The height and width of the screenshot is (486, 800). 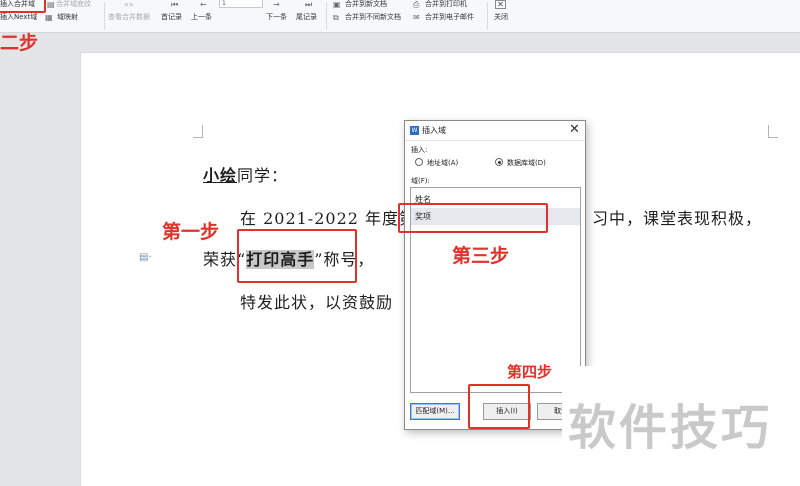 I want to click on close-icon: ✕, so click(x=500, y=4).